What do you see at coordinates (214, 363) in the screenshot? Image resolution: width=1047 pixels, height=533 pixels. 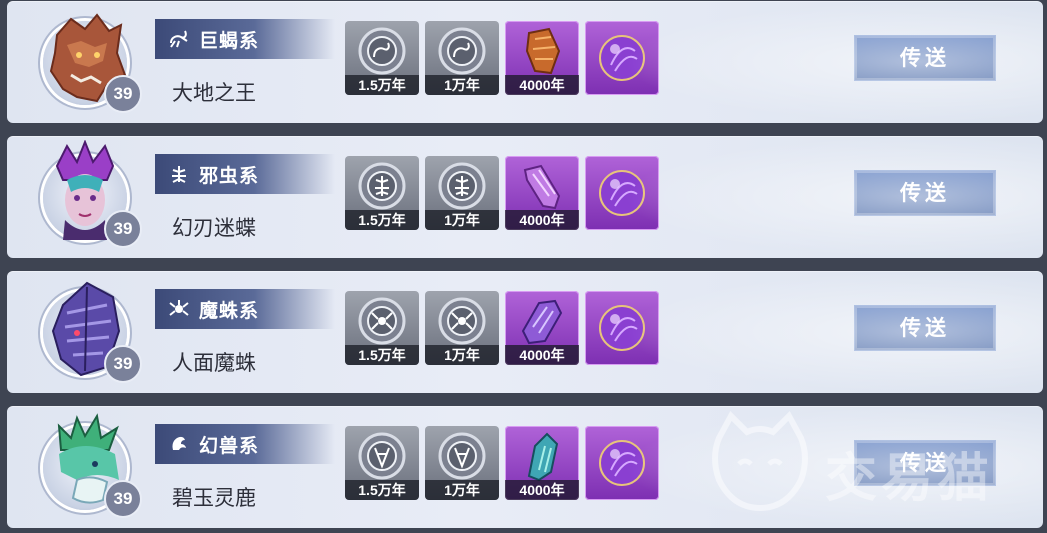 I see `beast-name: 人面魔蛛` at bounding box center [214, 363].